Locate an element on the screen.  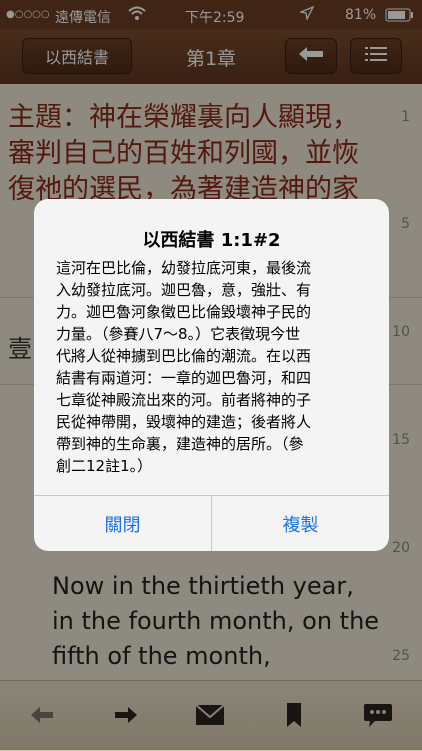
dialog-button-row: 關閉 複製 is located at coordinates (211, 523).